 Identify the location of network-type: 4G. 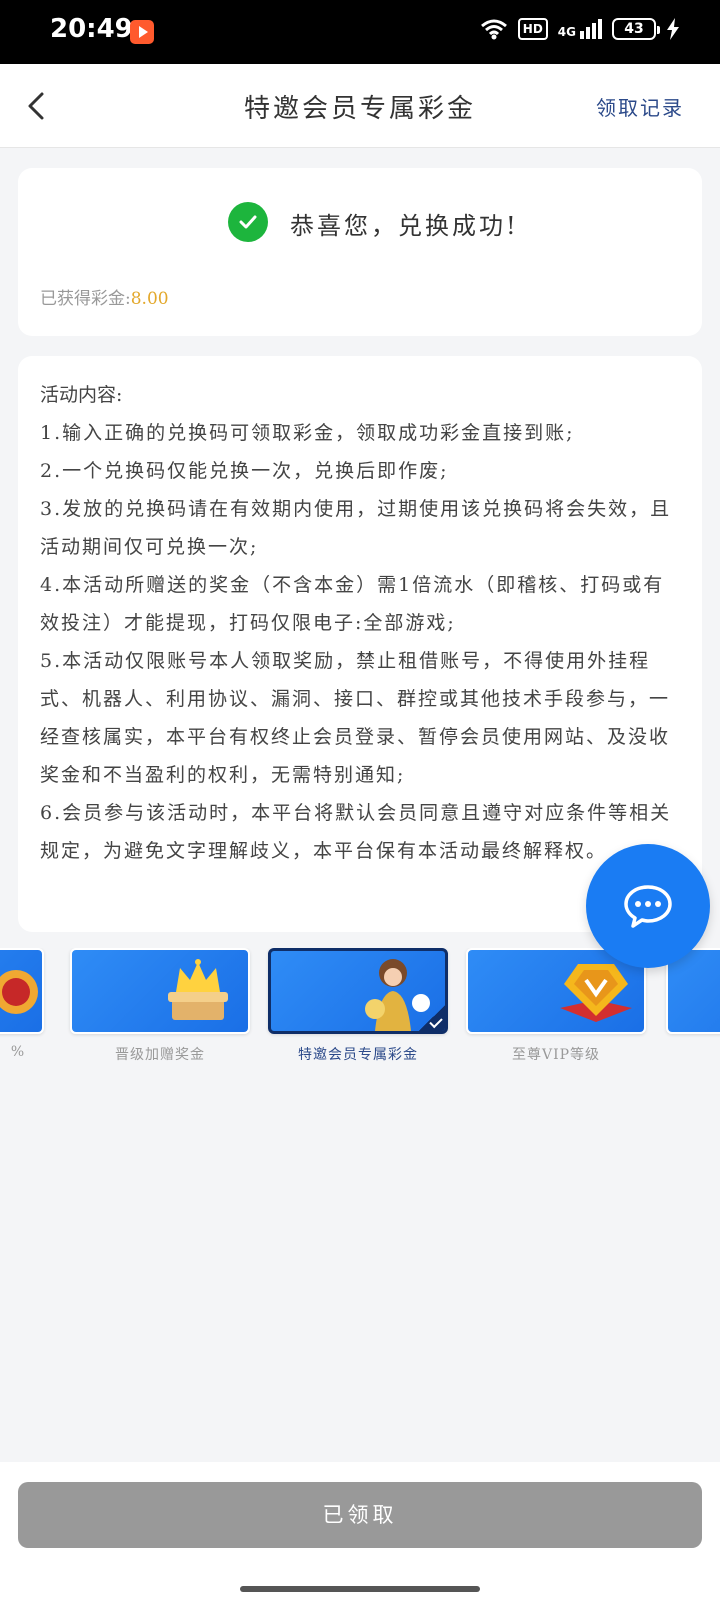
(566, 32).